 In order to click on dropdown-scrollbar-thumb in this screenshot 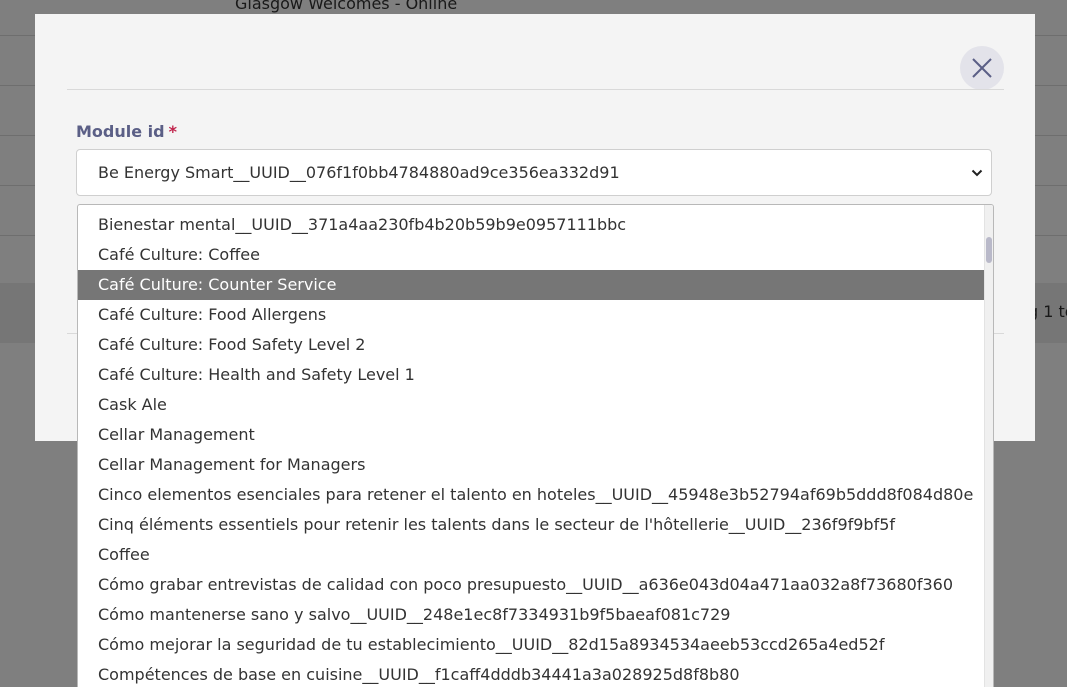, I will do `click(989, 250)`.